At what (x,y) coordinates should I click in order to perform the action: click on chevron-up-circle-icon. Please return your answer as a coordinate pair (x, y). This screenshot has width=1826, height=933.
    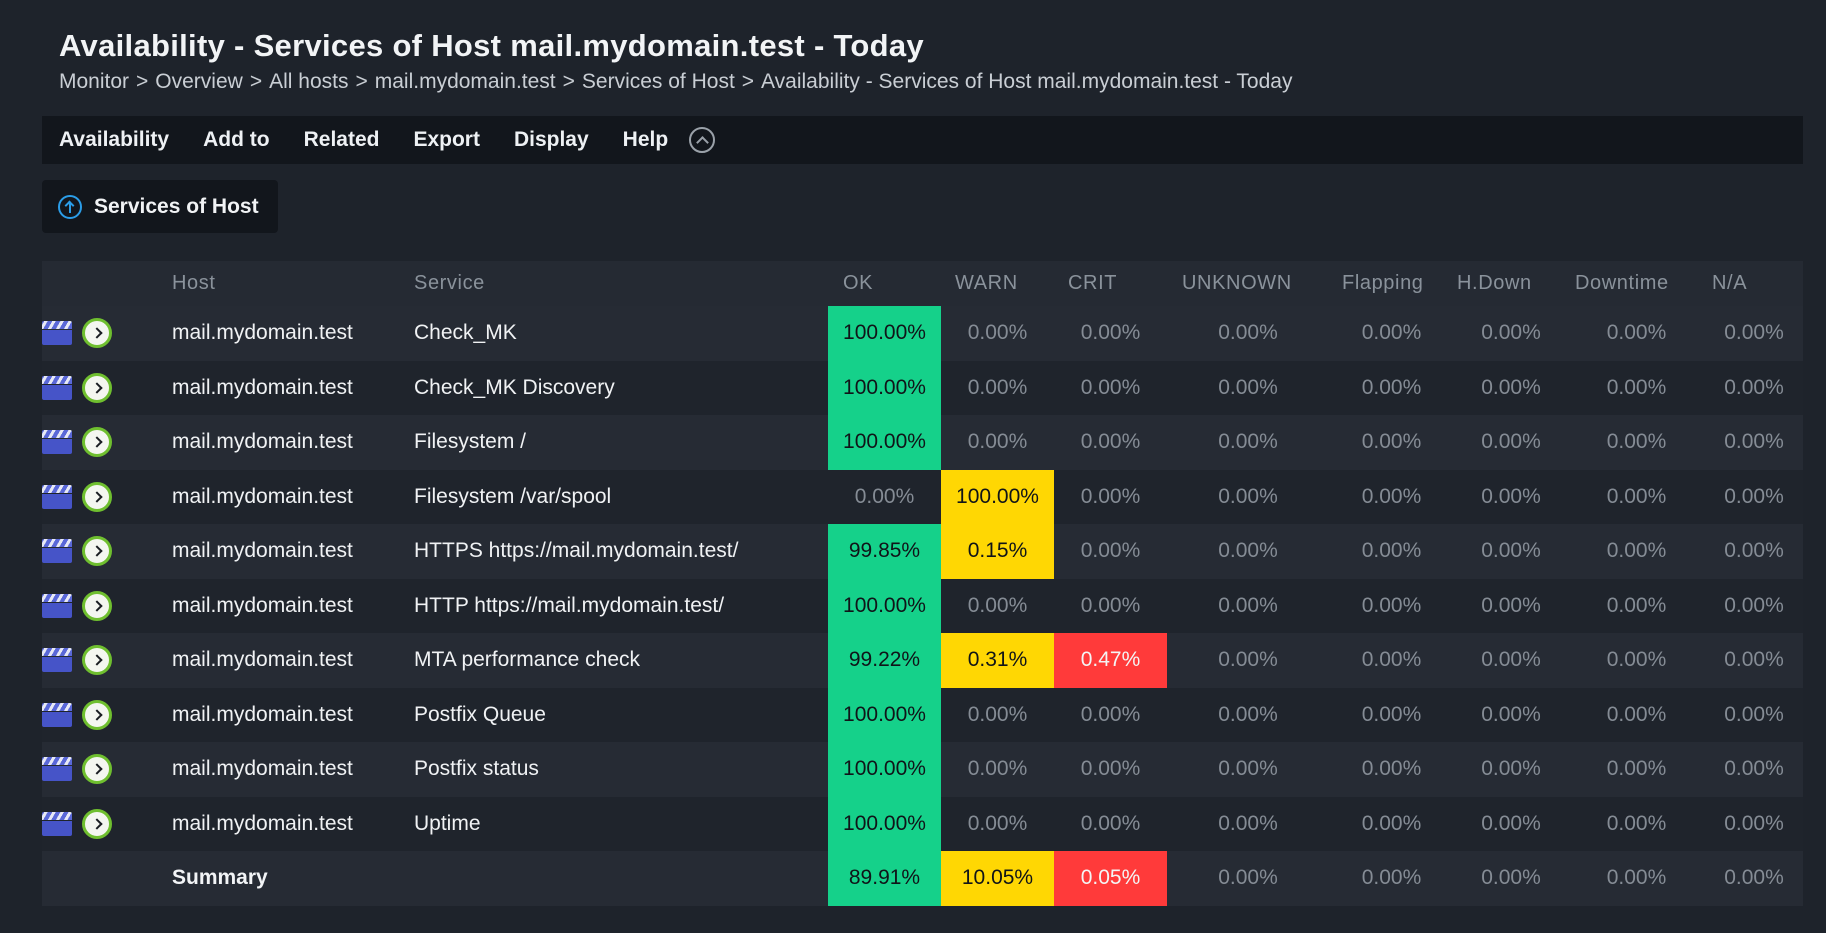
    Looking at the image, I should click on (702, 140).